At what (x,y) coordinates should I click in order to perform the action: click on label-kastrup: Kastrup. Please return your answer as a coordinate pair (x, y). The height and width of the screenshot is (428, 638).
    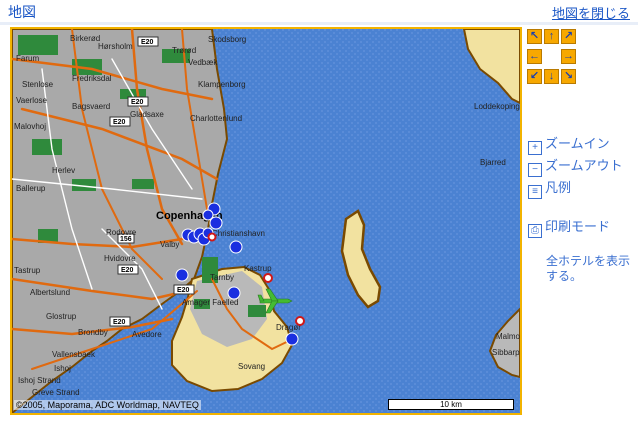
    Looking at the image, I should click on (258, 268).